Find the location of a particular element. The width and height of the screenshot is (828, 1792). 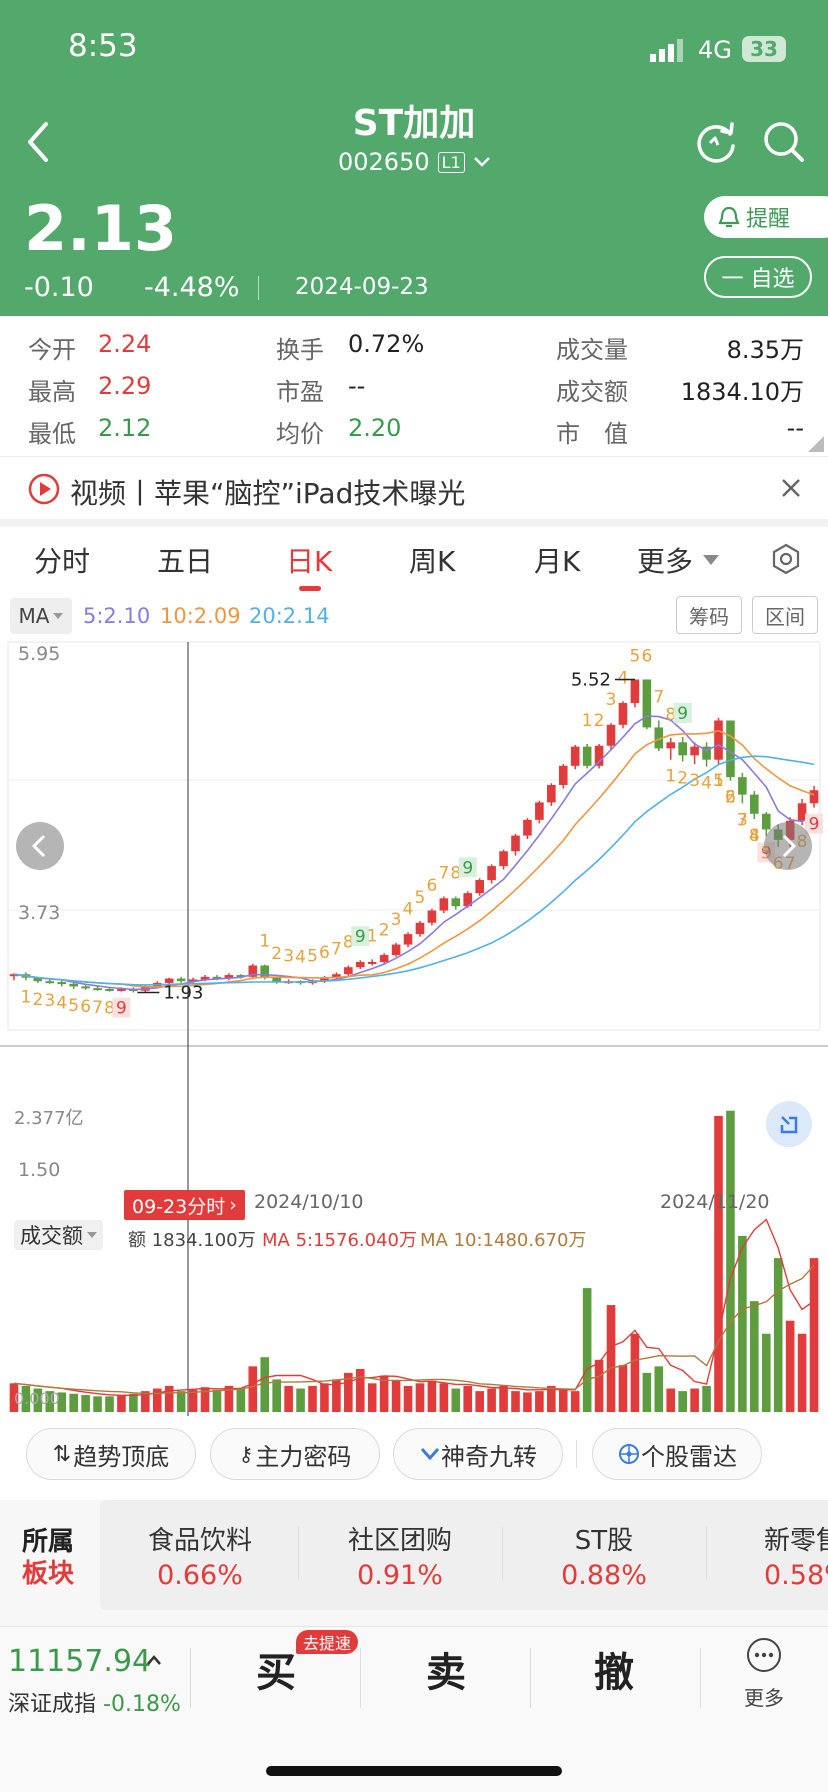

more-button: 更多 is located at coordinates (764, 1676).